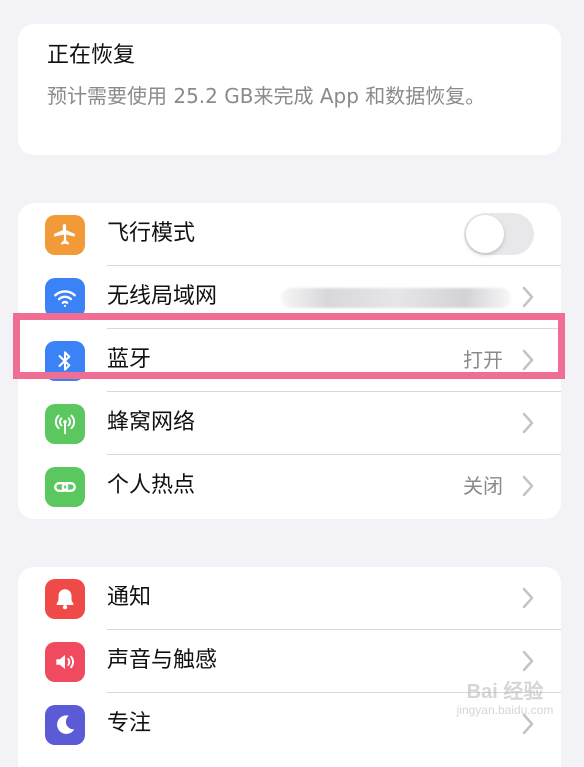  I want to click on watermark-main-text: Bai 经验, so click(505, 692).